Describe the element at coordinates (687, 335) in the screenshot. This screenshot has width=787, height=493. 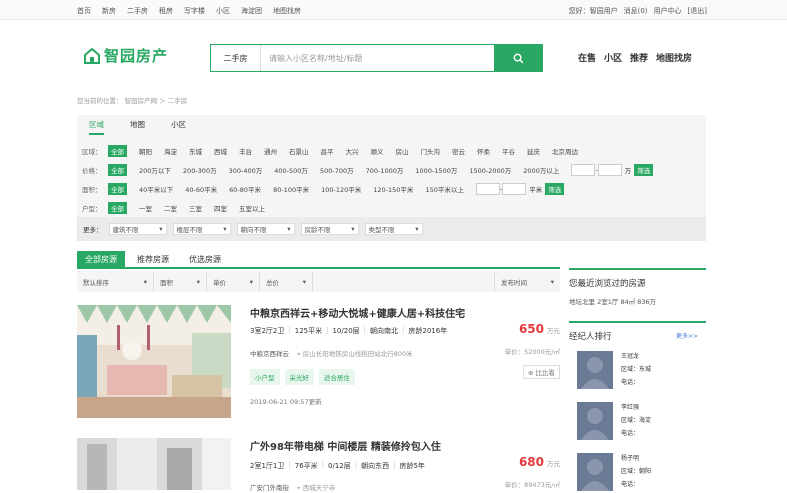
I see `more-agents-link: 更多>>` at that location.